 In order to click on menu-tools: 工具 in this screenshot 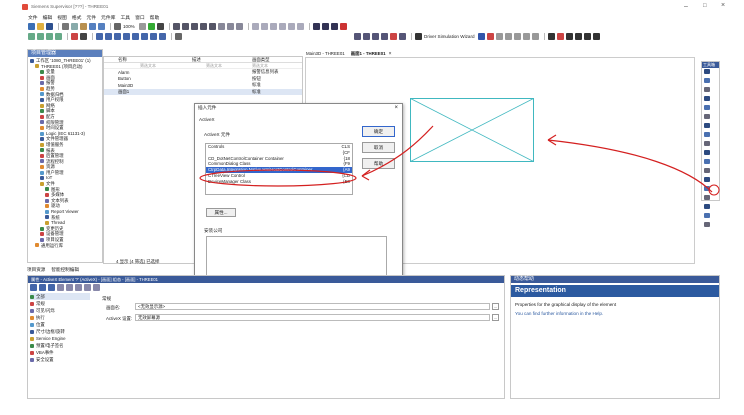, I will do `click(125, 17)`.